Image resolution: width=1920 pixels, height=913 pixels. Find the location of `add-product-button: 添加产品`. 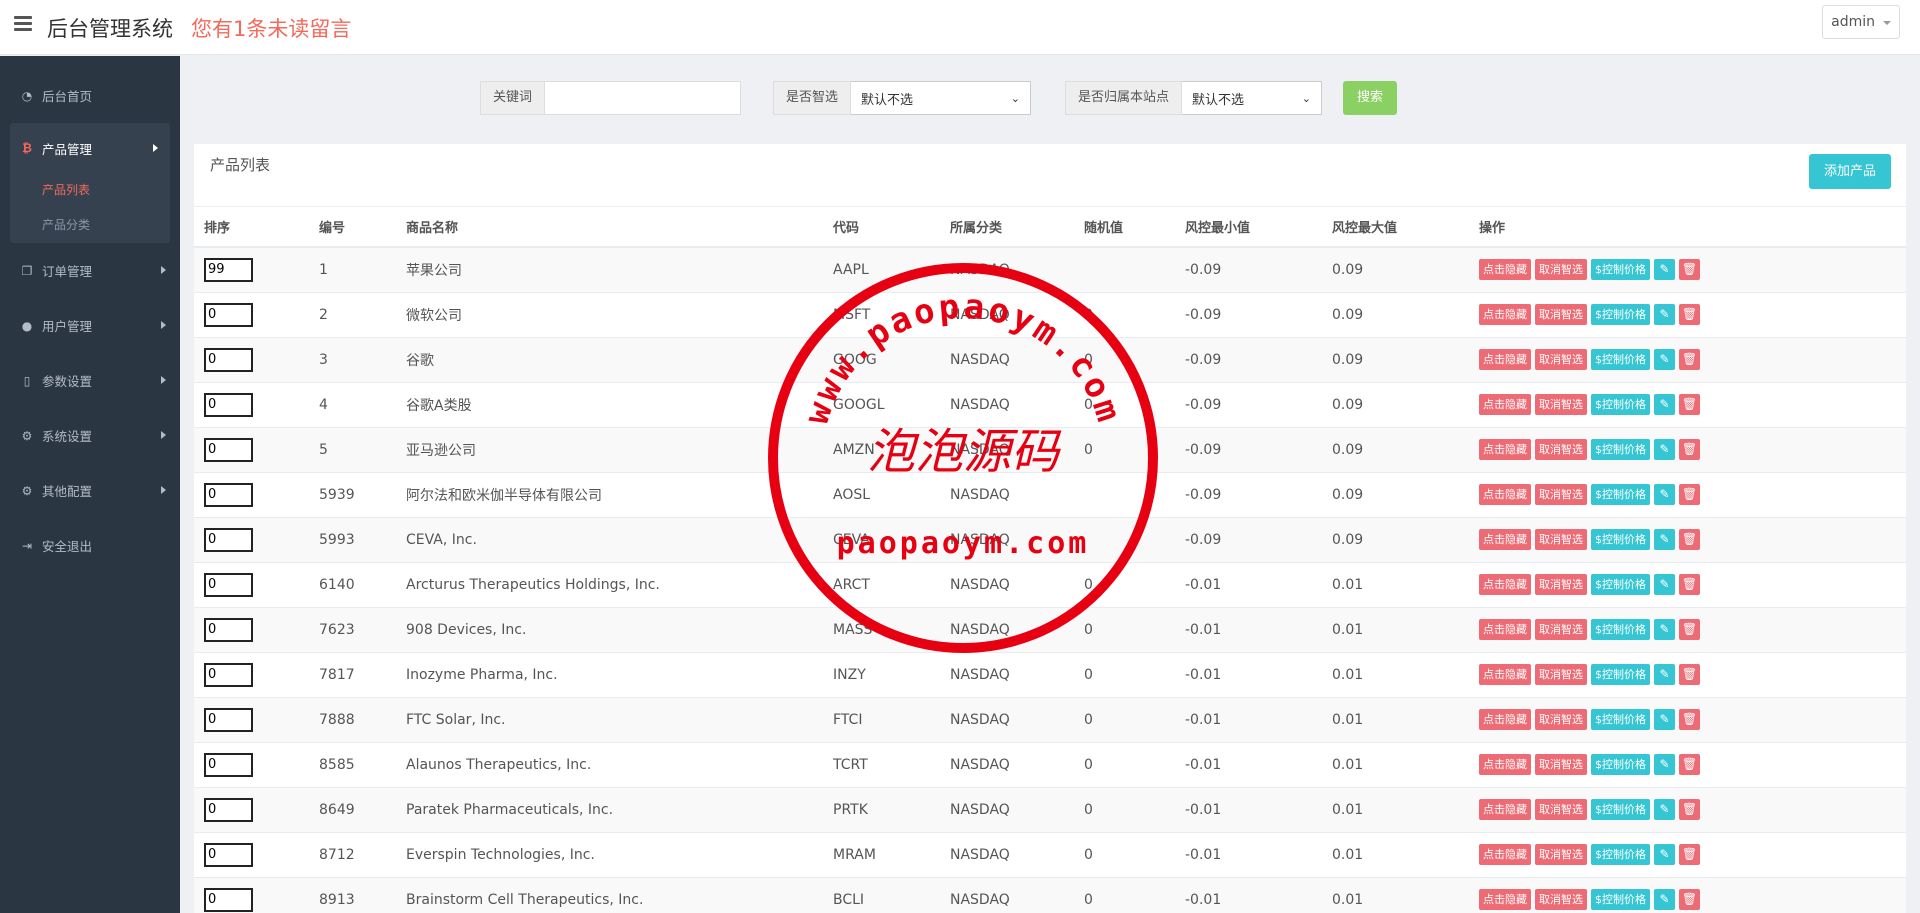

add-product-button: 添加产品 is located at coordinates (1850, 171).